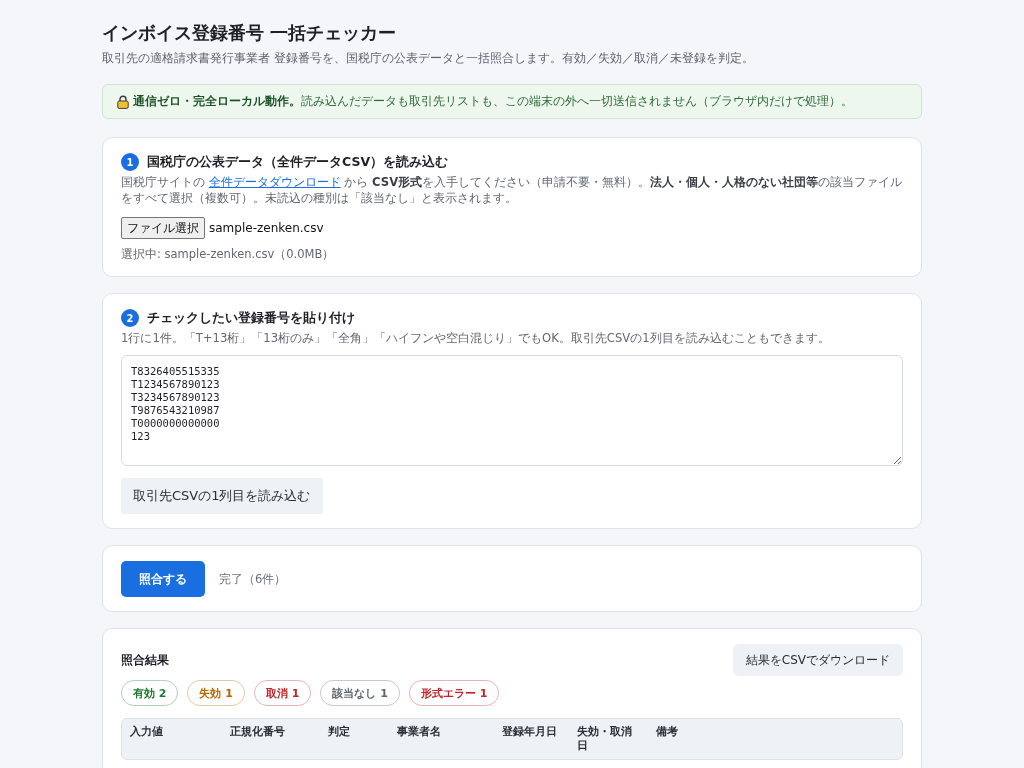  Describe the element at coordinates (266, 228) in the screenshot. I see `selected-file-name: sample-zenken.csv` at that location.